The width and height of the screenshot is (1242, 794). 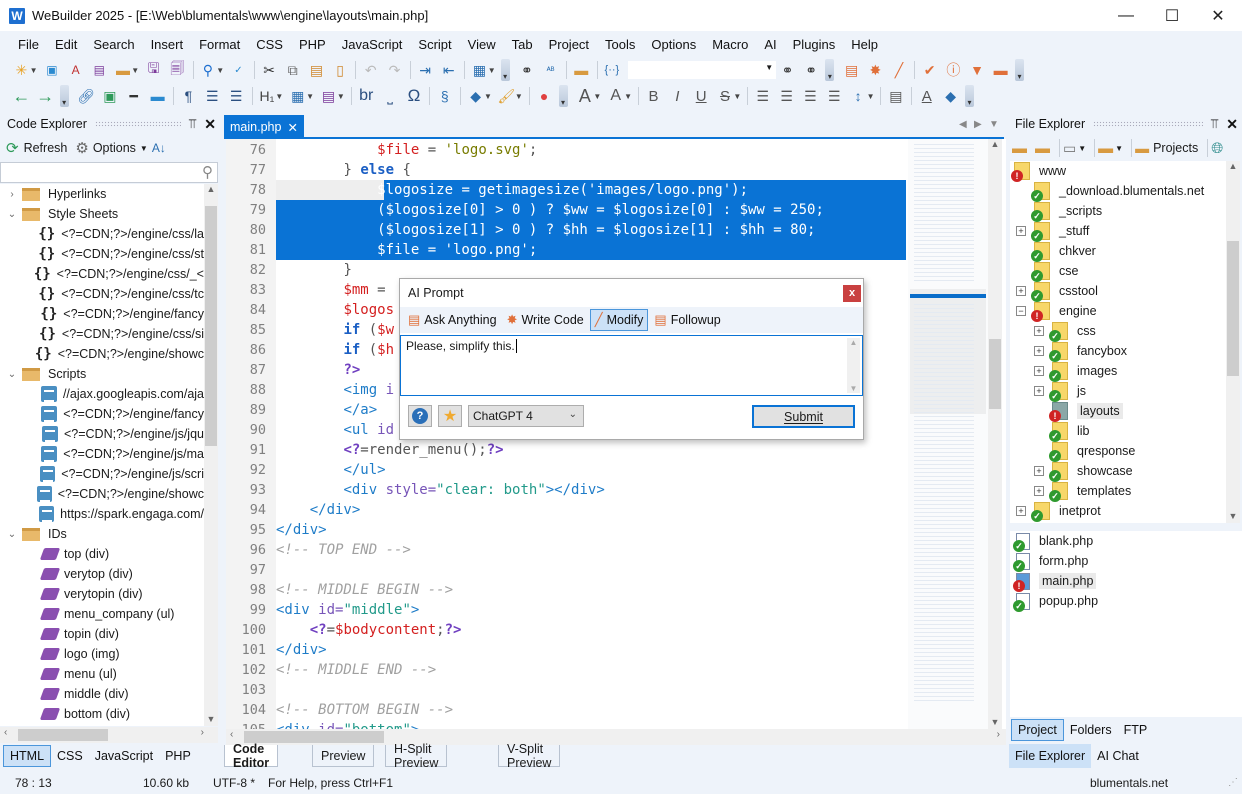 I want to click on folder-tree-item: ✓ _download.blumentals.net, so click(x=1118, y=191).